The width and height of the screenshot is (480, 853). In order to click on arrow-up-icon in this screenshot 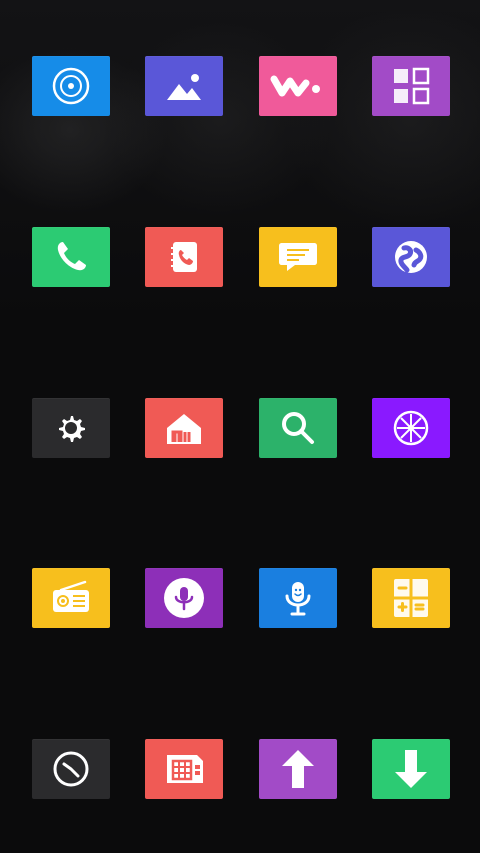, I will do `click(298, 769)`.